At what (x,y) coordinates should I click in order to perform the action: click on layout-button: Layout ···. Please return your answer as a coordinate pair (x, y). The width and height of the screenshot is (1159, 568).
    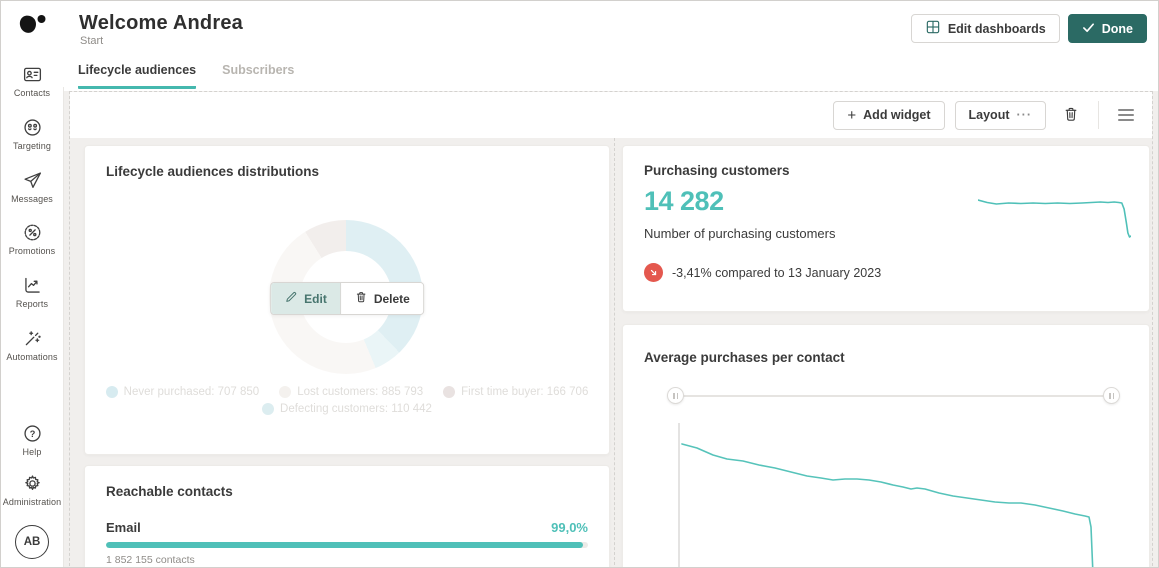
    Looking at the image, I should click on (1000, 115).